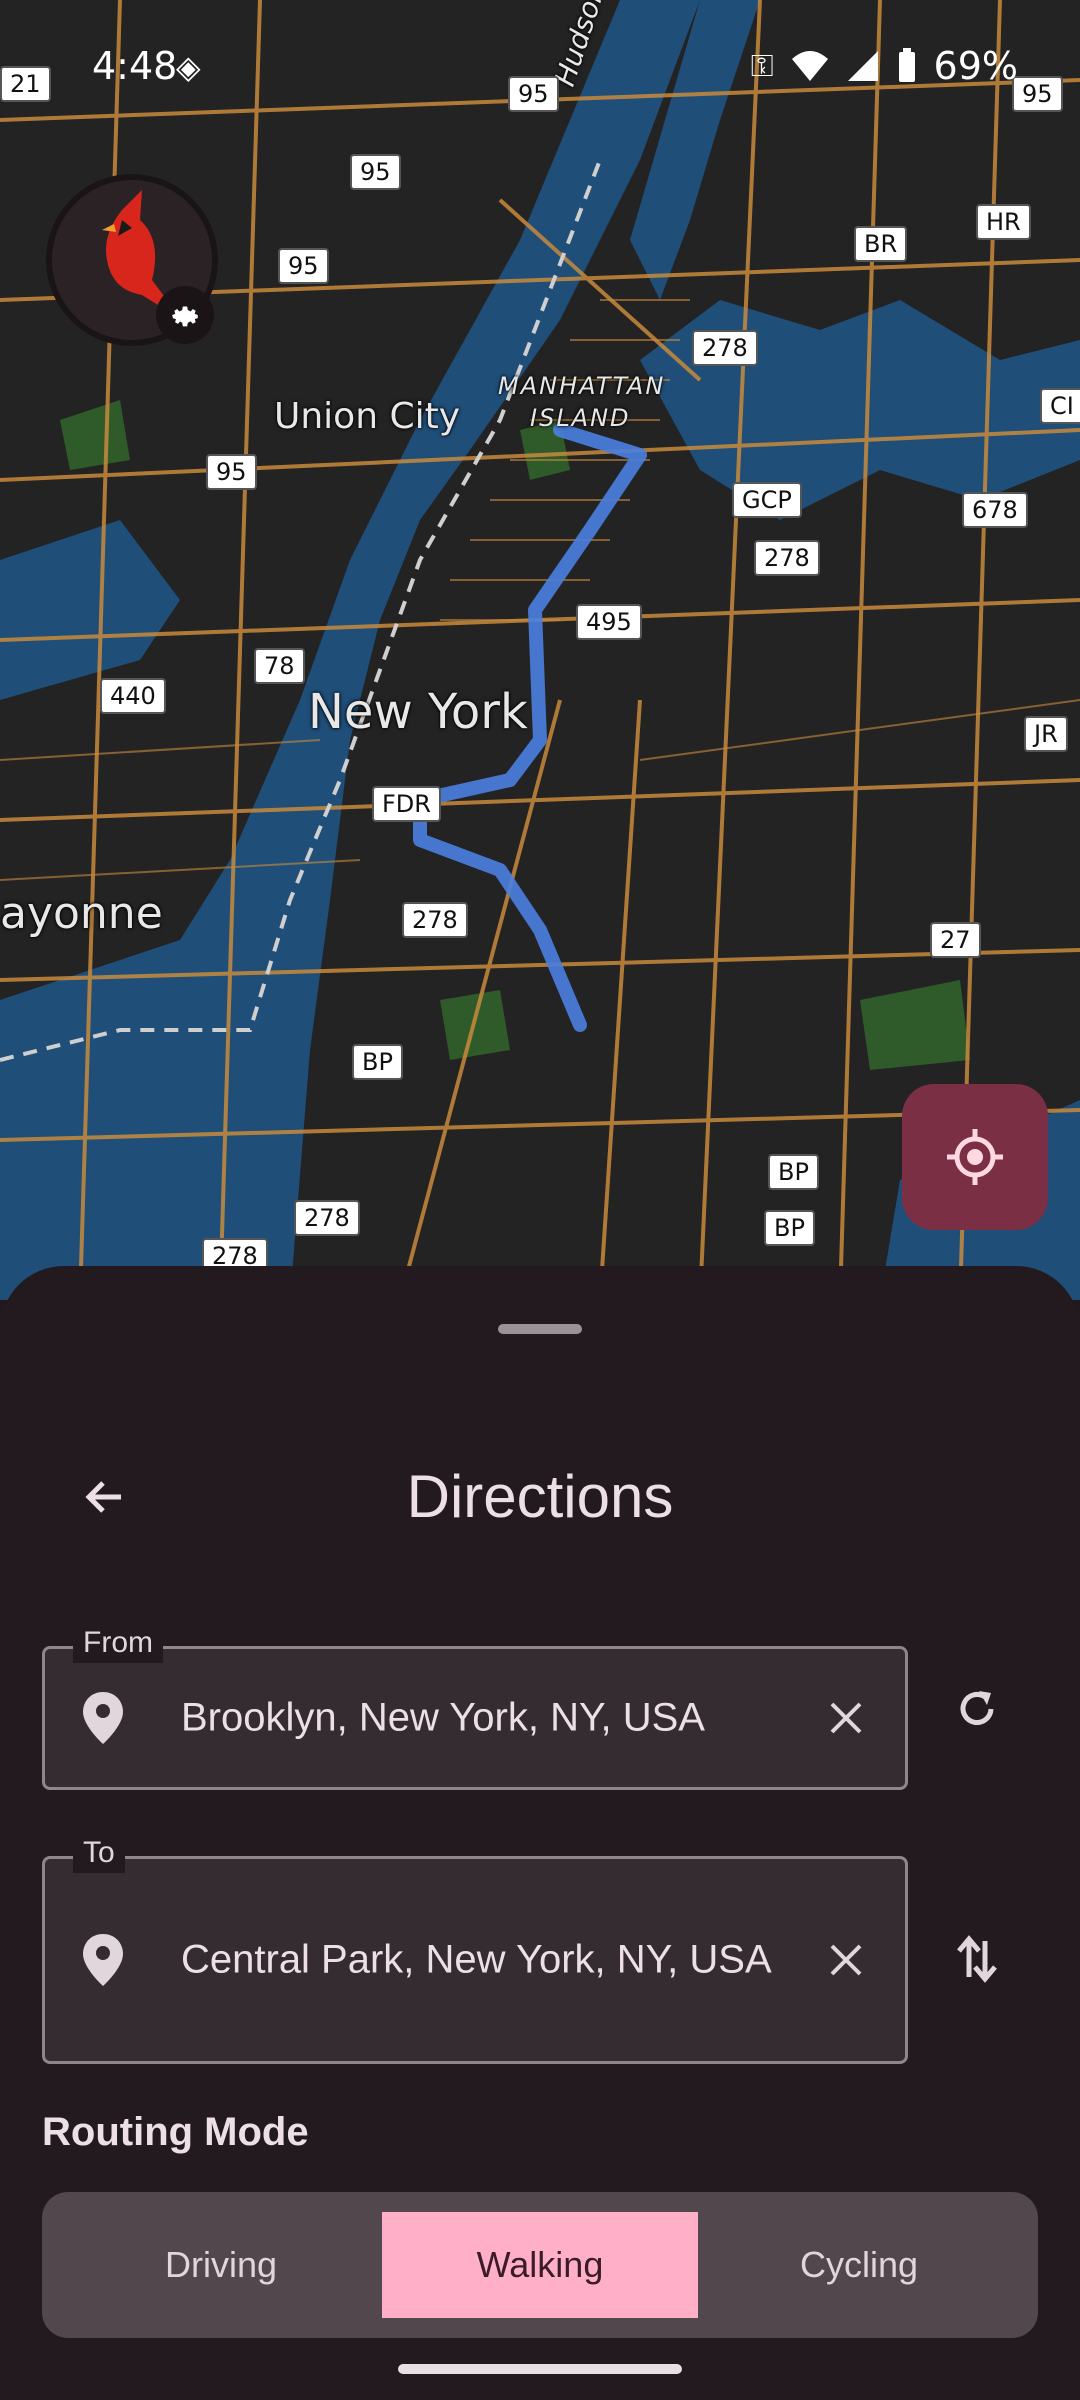 The height and width of the screenshot is (2400, 1080). I want to click on drag-handle, so click(540, 1329).